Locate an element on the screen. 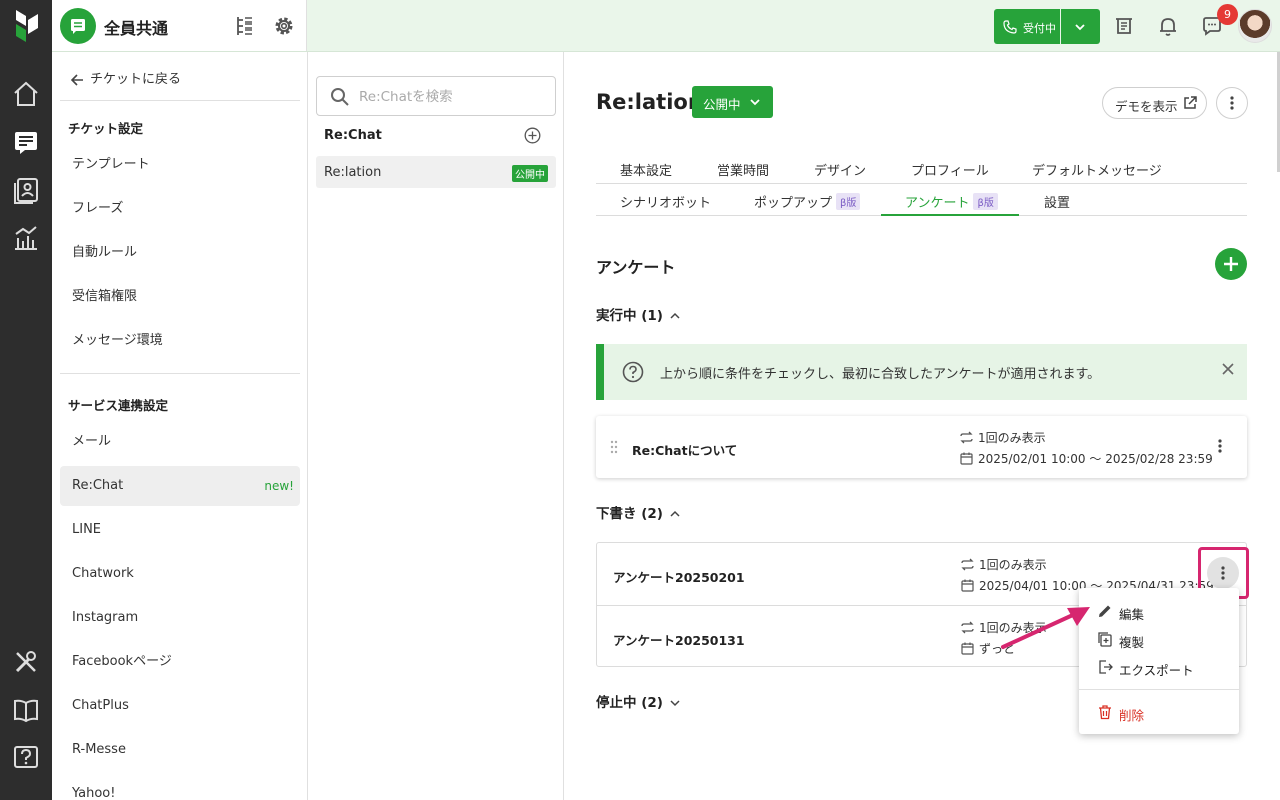  back-to-tickets-link: チケットに戻る is located at coordinates (125, 77).